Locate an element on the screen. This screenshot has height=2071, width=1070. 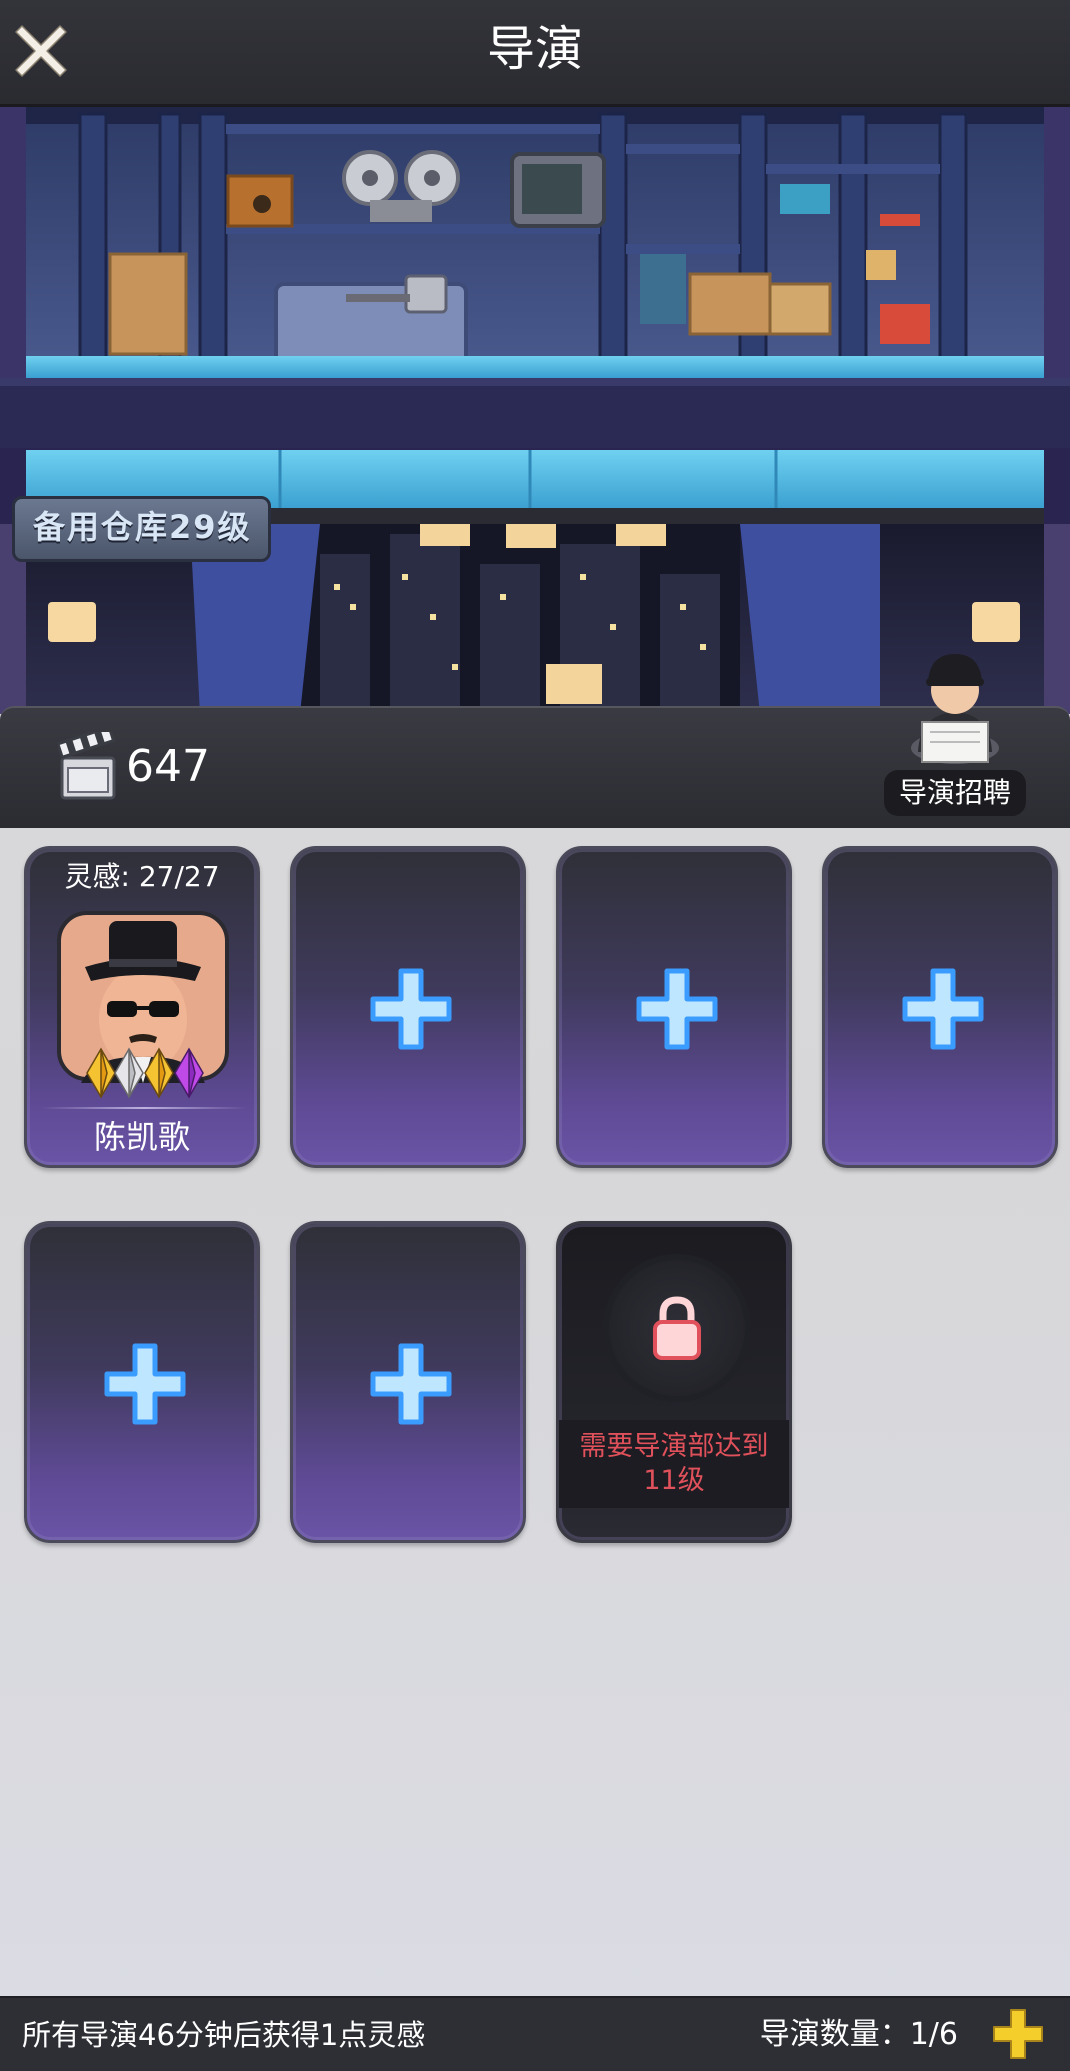
director-recruit-button: 导演招聘 is located at coordinates (955, 731).